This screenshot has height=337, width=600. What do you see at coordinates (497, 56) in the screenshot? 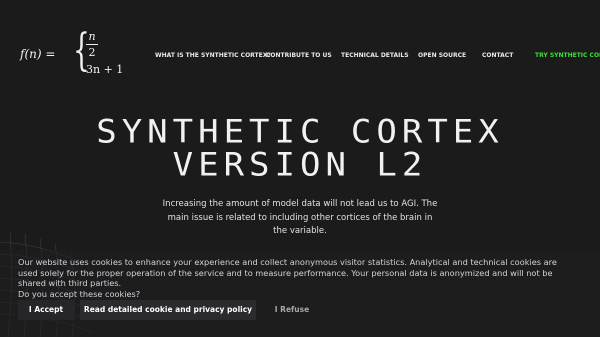
I see `nav-contact: CONTACT` at bounding box center [497, 56].